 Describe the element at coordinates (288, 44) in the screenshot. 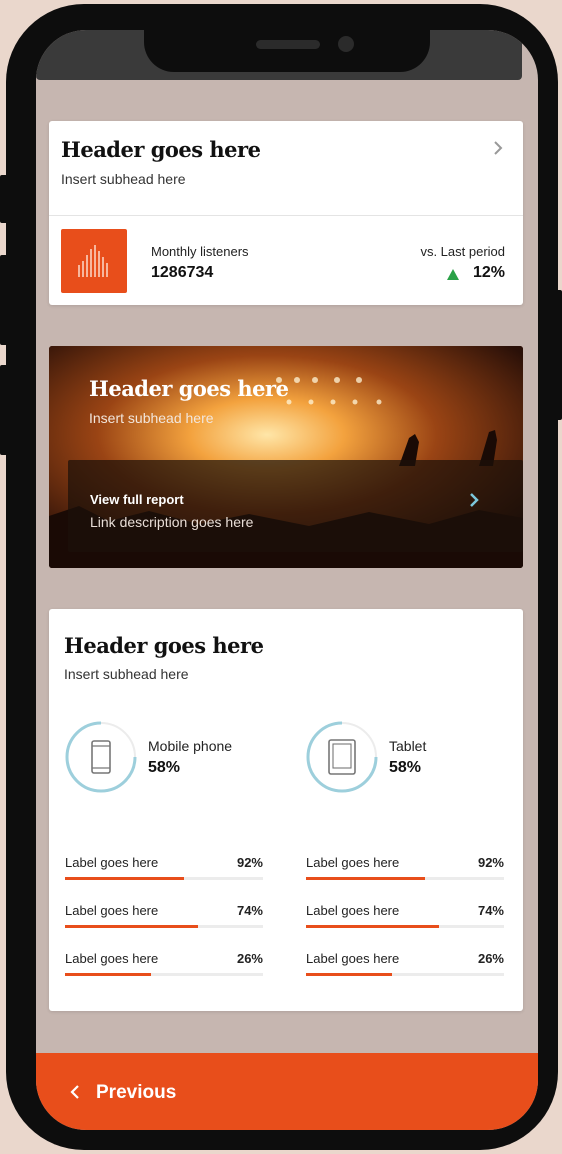

I see `speaker-grille` at that location.